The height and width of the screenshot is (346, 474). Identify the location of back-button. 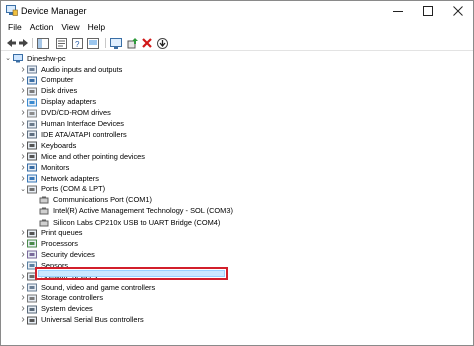
(11, 43).